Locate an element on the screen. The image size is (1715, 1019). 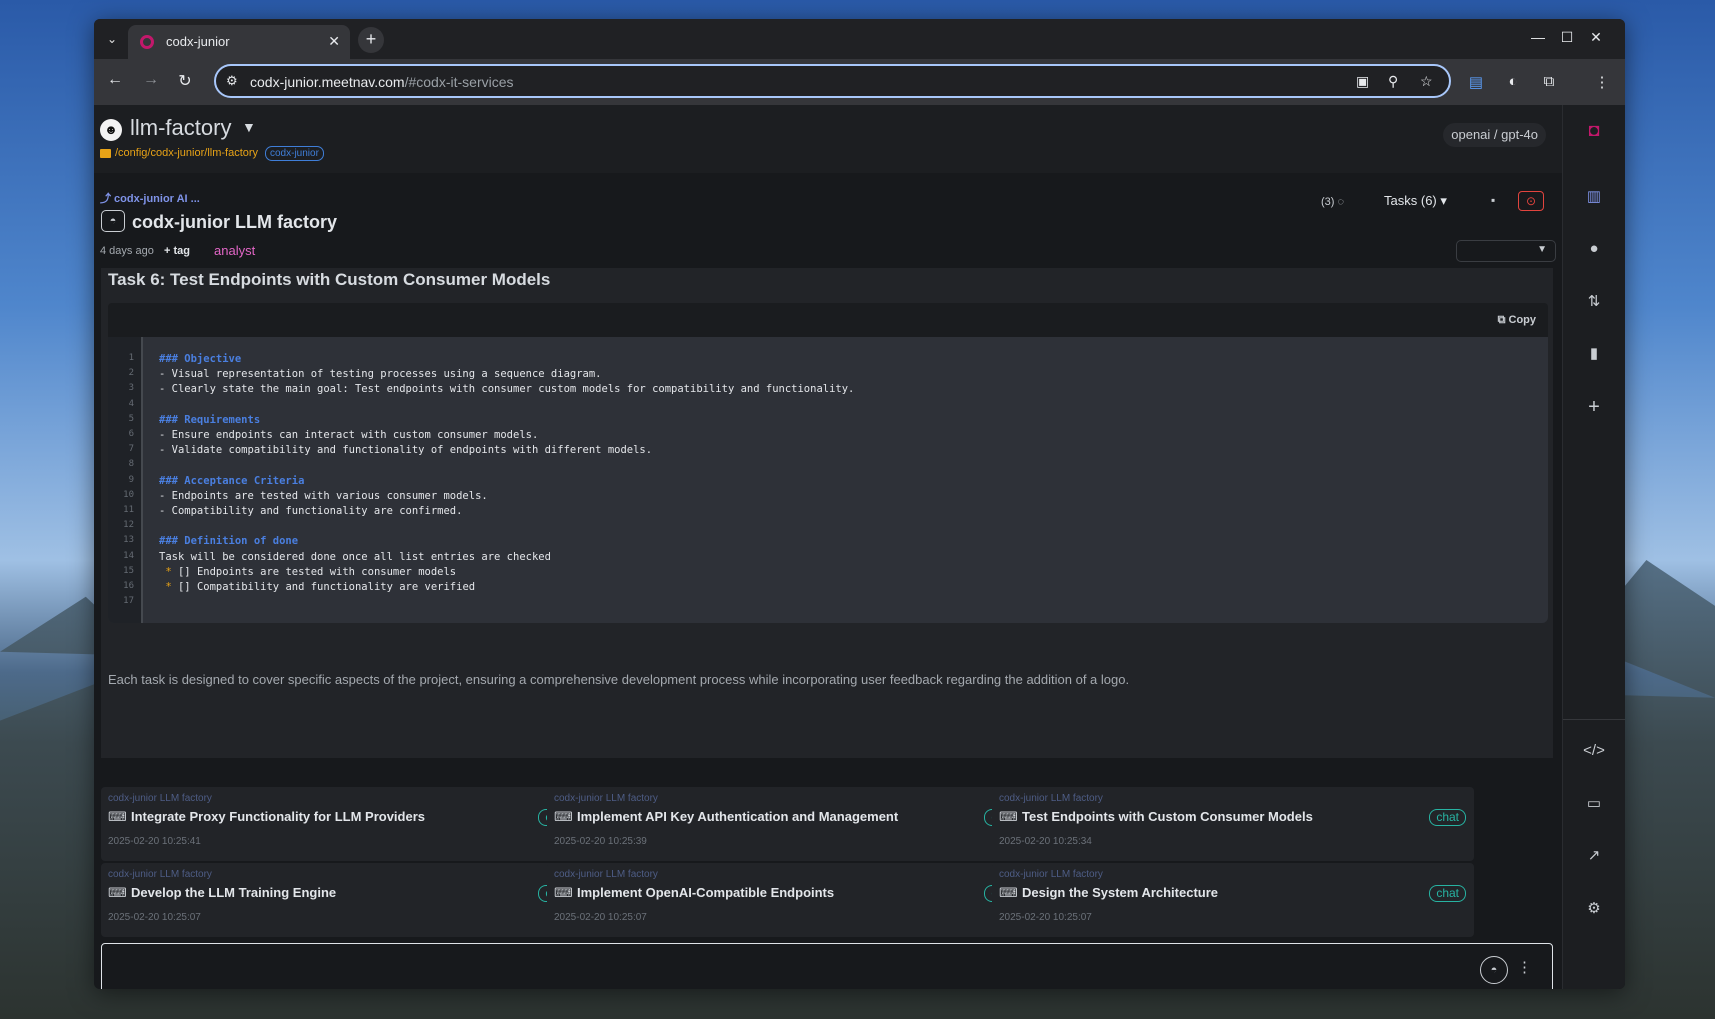
profile-icon: ● is located at coordinates (1594, 249).